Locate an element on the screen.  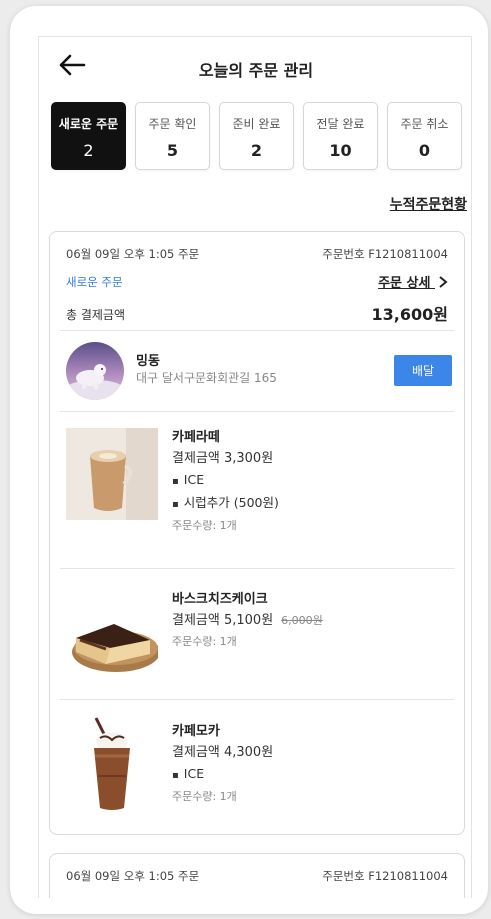
total-label: 총 결제금액 is located at coordinates (96, 315).